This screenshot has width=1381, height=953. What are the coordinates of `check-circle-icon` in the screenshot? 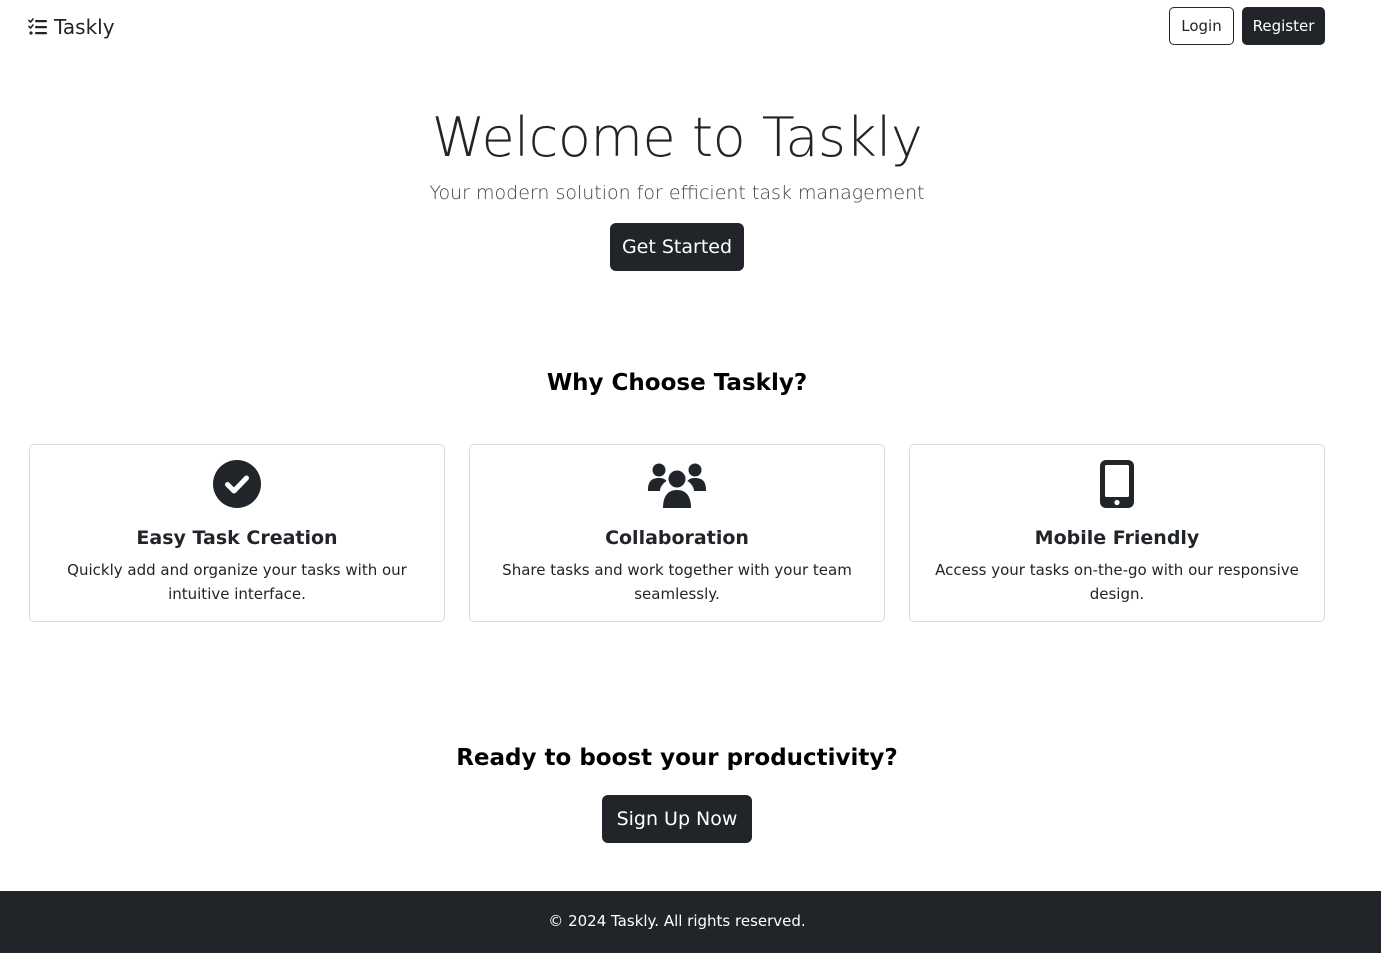 It's located at (237, 486).